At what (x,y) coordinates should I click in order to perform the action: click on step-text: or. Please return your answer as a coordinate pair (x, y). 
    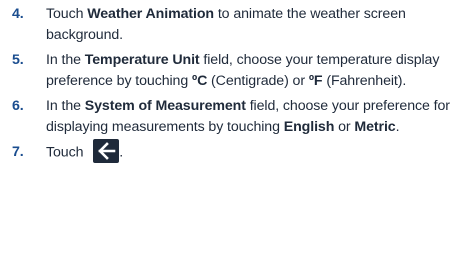
    Looking at the image, I should click on (344, 127).